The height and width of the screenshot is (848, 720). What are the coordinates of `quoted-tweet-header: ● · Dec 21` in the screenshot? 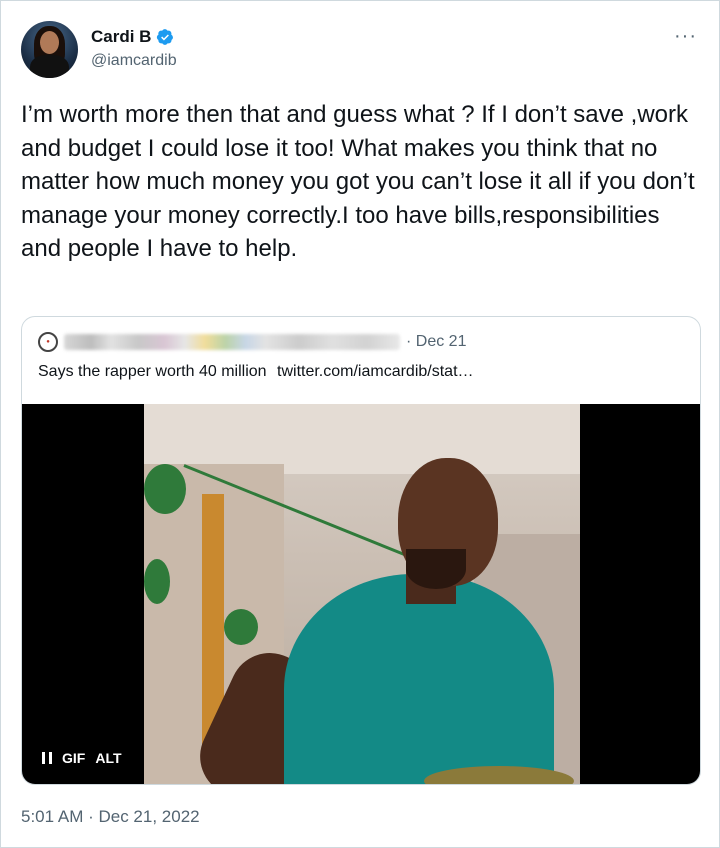 It's located at (252, 342).